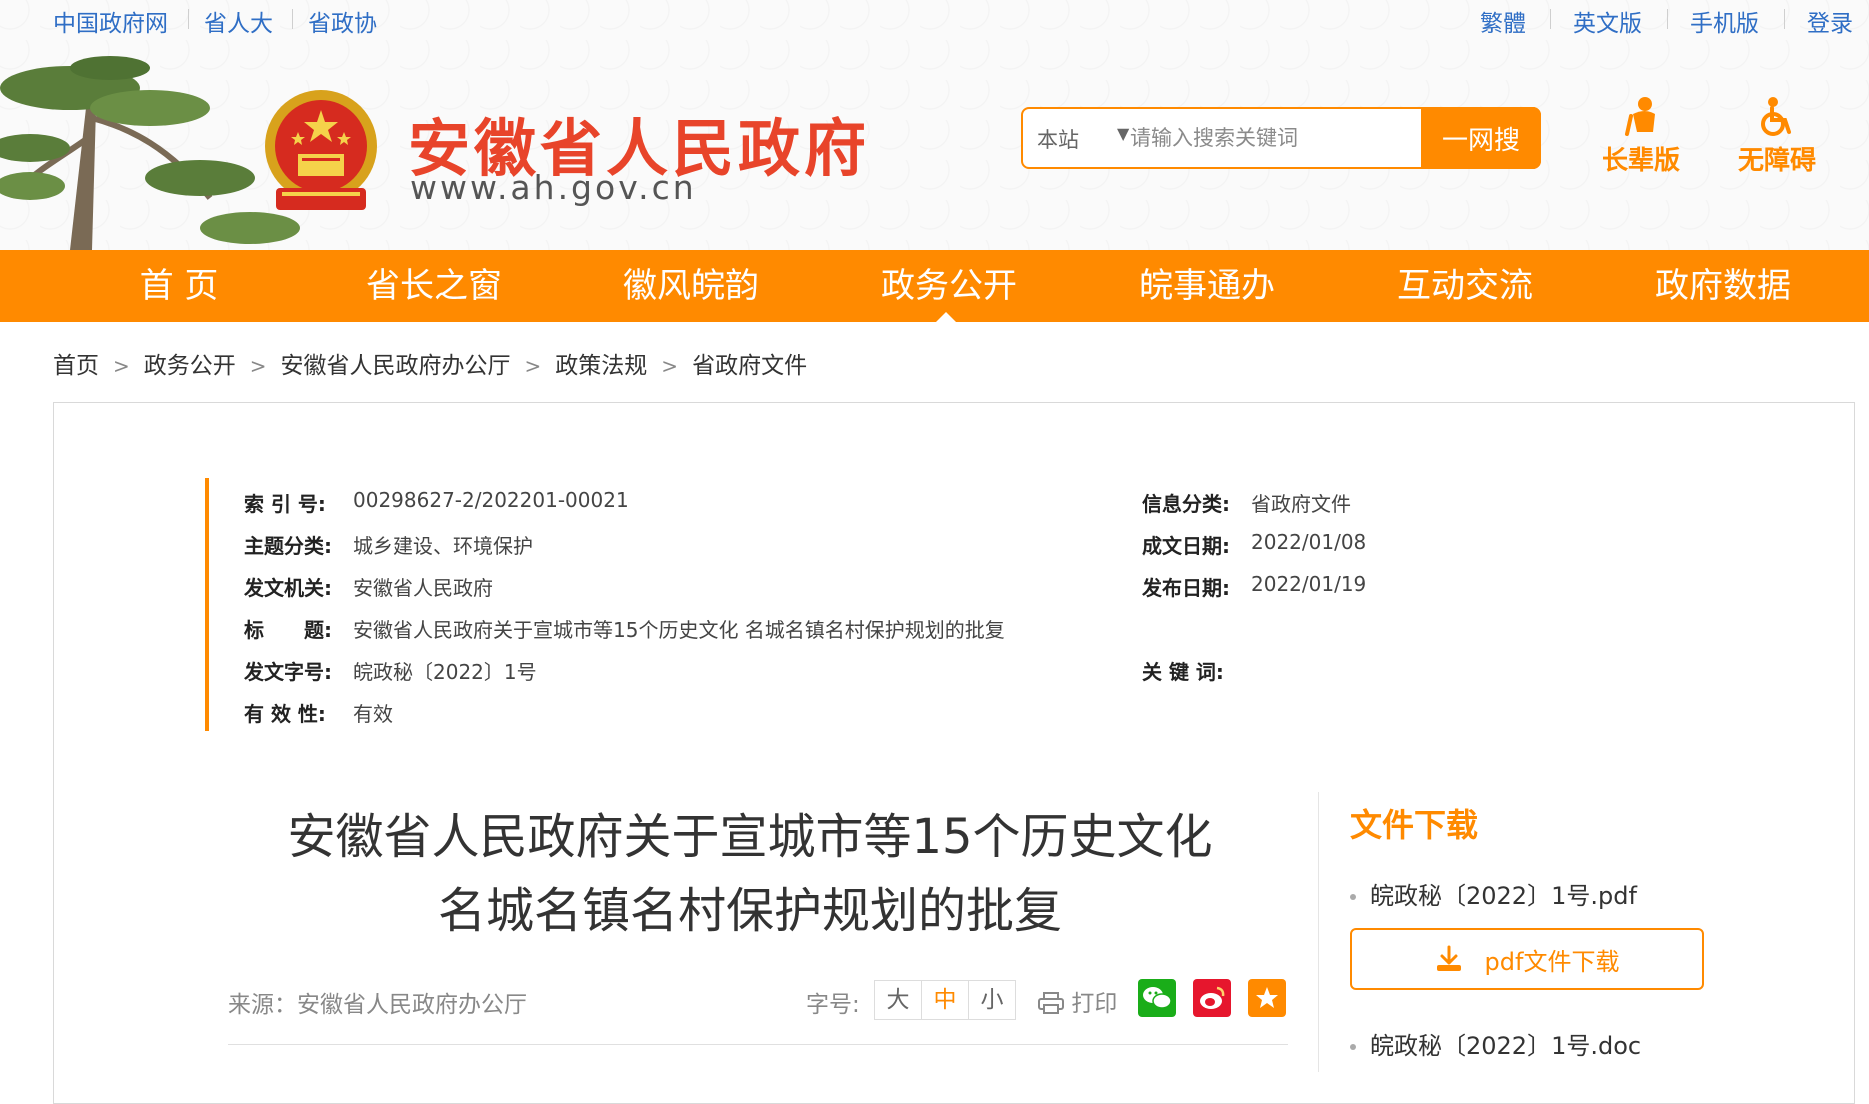 The image size is (1869, 1104). What do you see at coordinates (1207, 286) in the screenshot?
I see `nav-item-services: 皖事通办` at bounding box center [1207, 286].